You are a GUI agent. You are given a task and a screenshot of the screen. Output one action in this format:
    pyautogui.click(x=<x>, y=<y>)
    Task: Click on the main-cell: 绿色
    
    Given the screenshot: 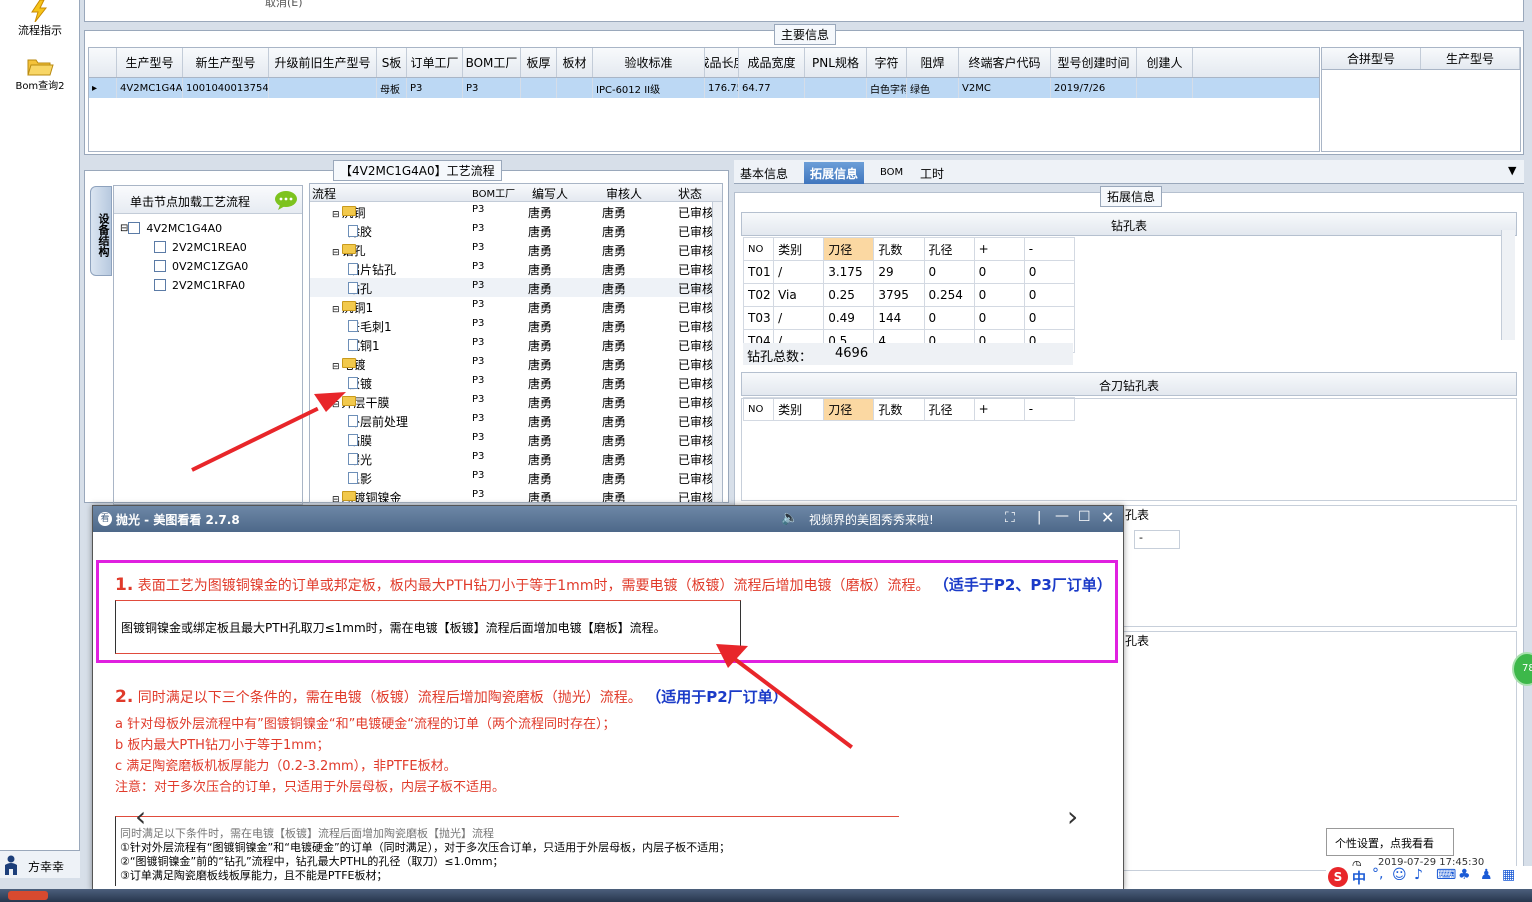 What is the action you would take?
    pyautogui.click(x=933, y=88)
    